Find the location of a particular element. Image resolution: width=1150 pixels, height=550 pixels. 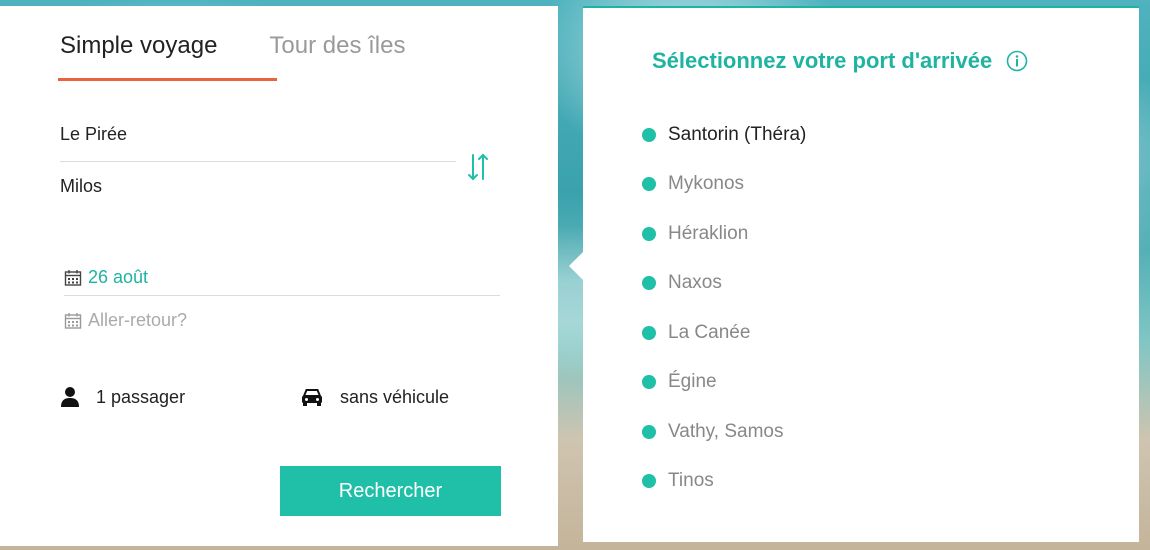

port-name: Vathy, Samos is located at coordinates (726, 431).